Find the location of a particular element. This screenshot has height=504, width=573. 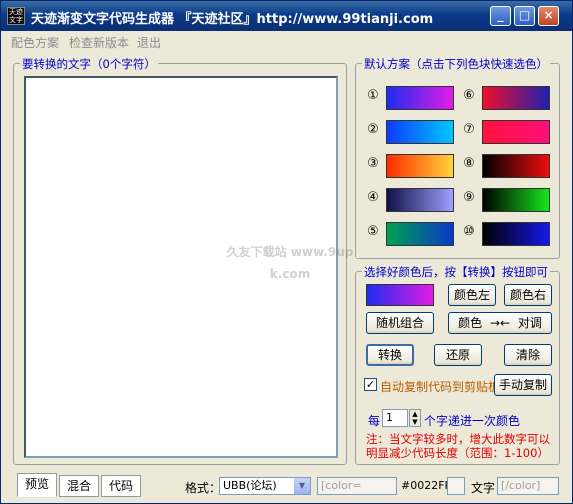

restore-button: 还原 is located at coordinates (458, 355).